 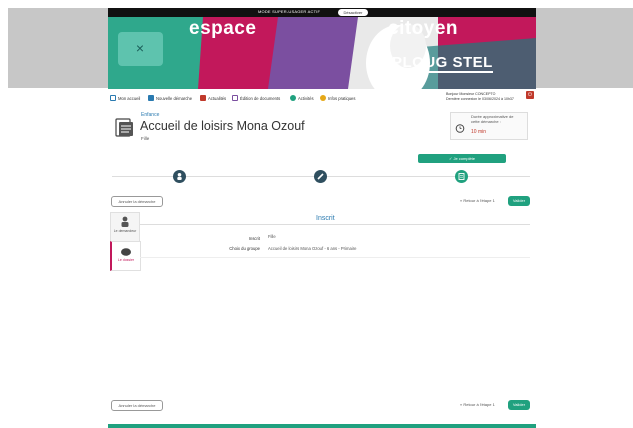 I want to click on nav-item-activities: Activités, so click(x=302, y=98).